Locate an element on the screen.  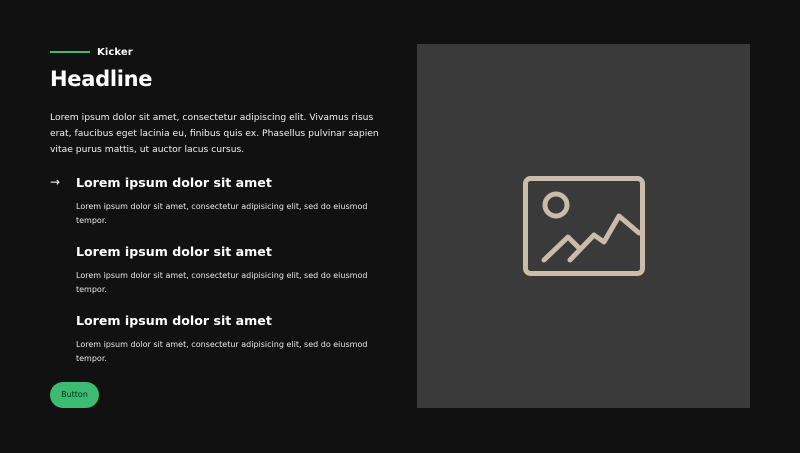
primary-button: Button is located at coordinates (74, 395).